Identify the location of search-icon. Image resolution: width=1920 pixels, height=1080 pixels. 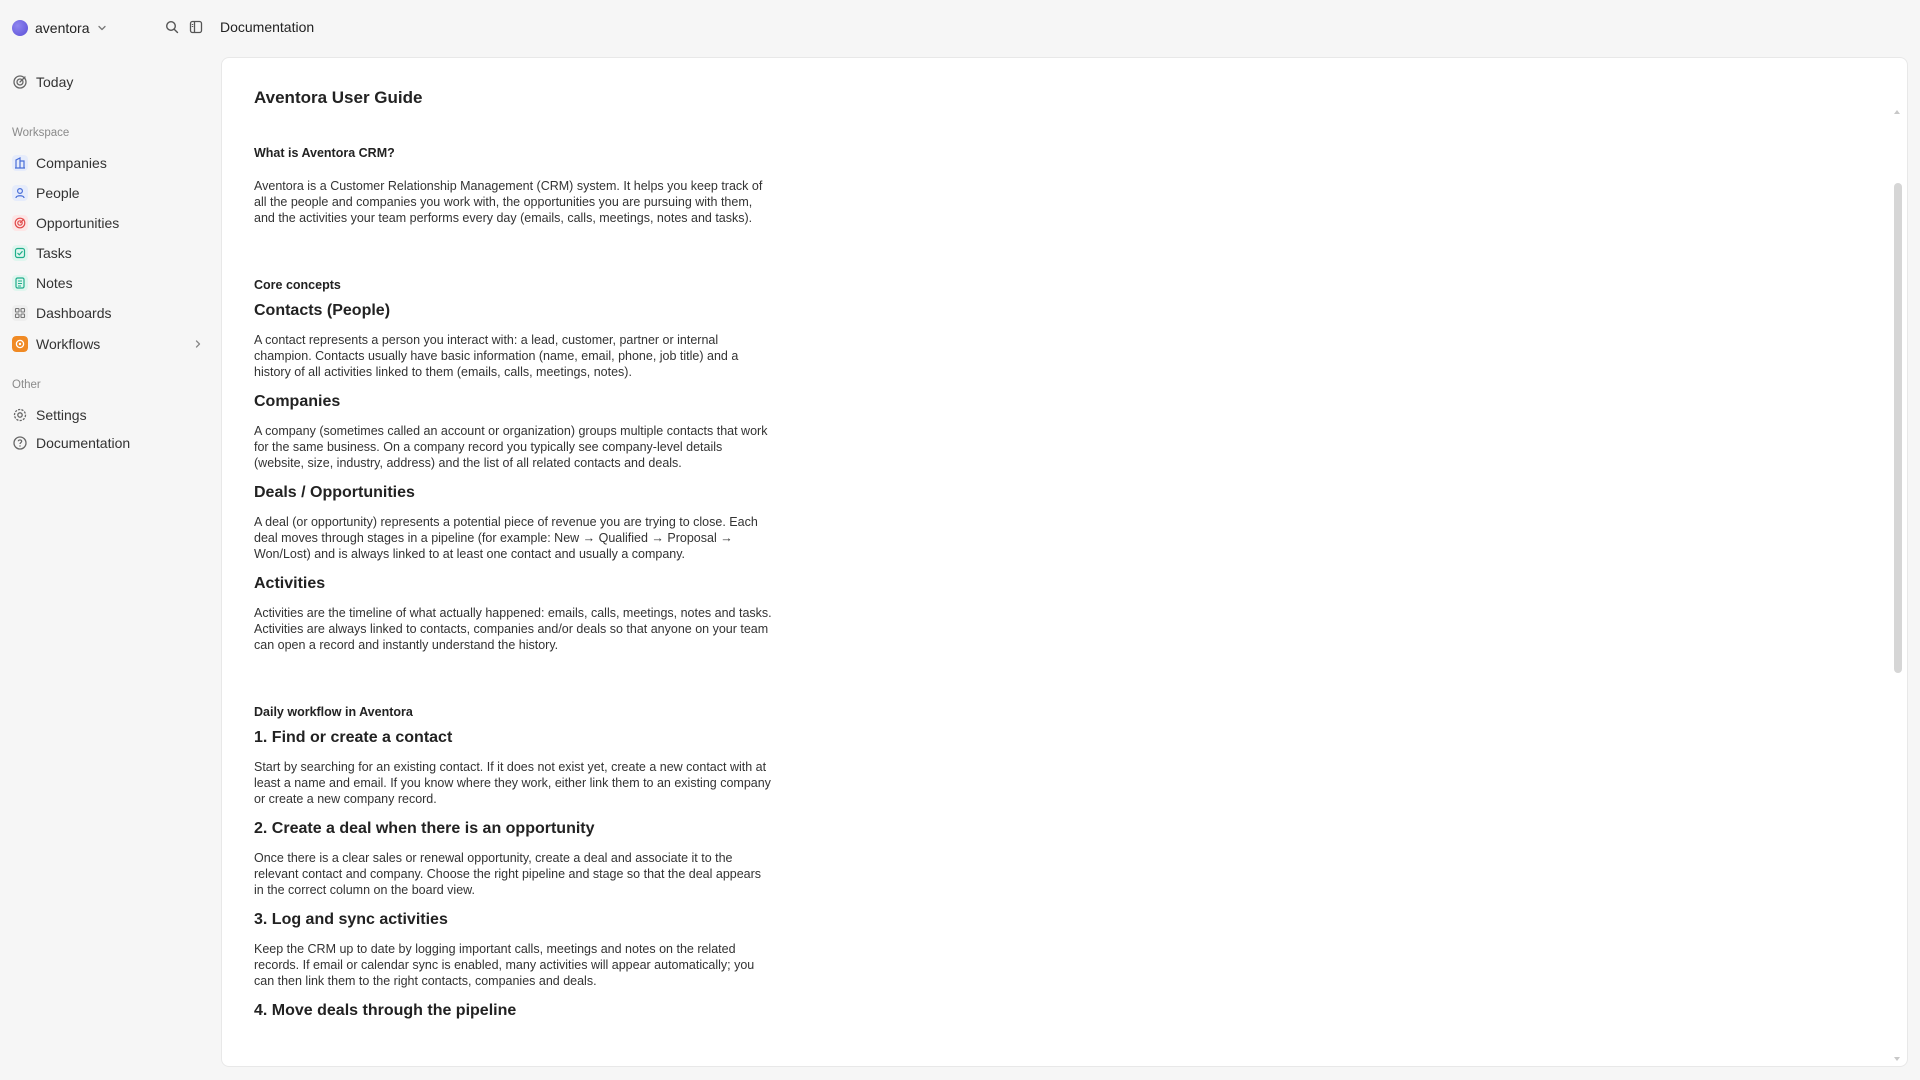
(172, 27).